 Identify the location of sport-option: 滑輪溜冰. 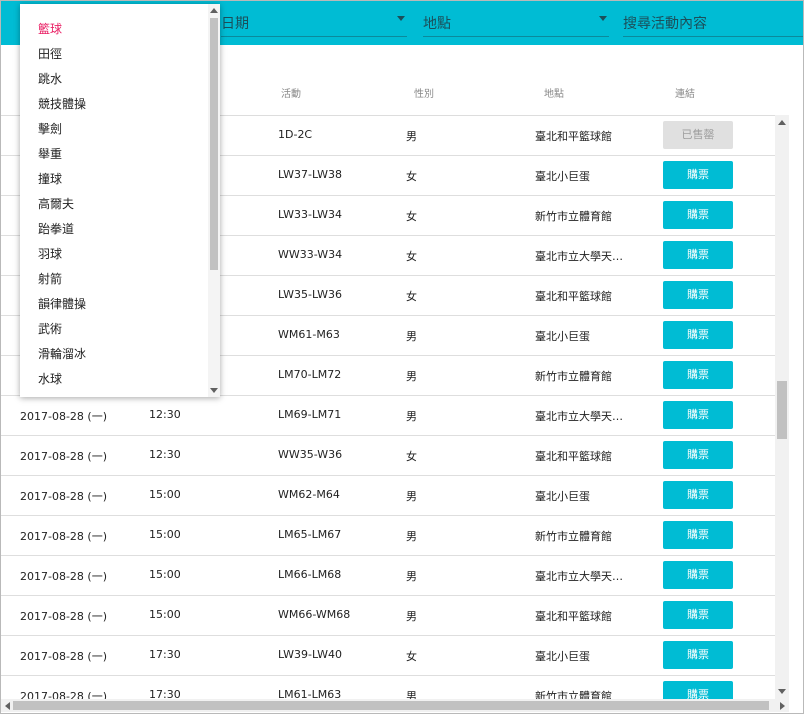
(114, 355).